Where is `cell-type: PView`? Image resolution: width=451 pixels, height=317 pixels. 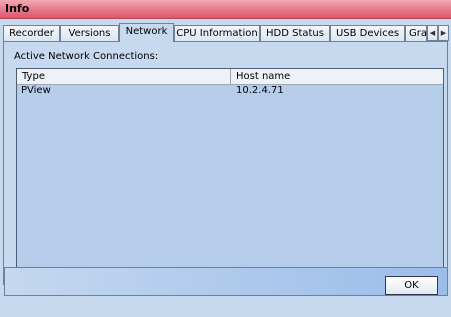
cell-type: PView is located at coordinates (36, 90).